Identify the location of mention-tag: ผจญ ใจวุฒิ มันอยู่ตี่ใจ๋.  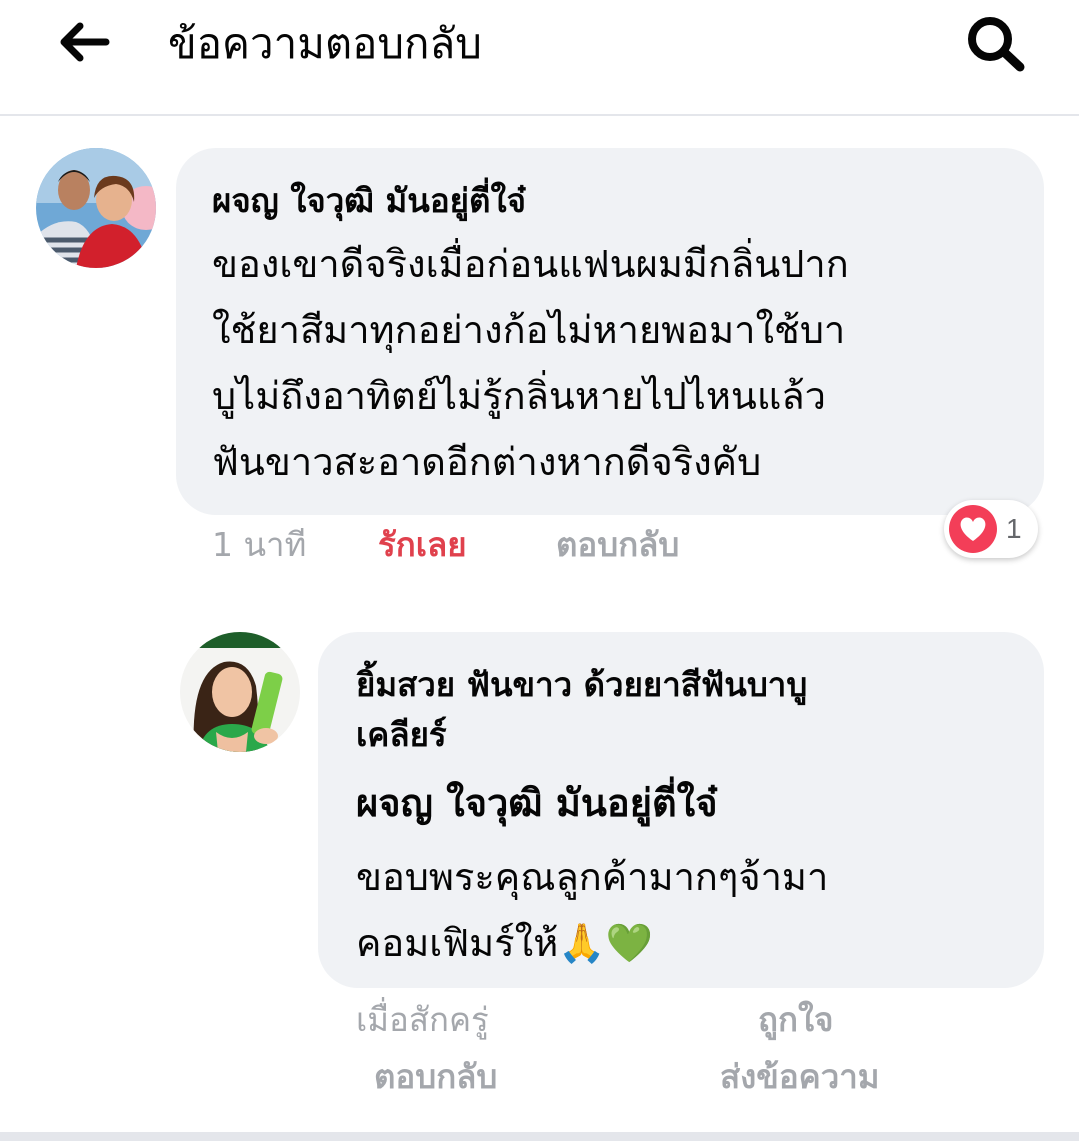
(536, 803).